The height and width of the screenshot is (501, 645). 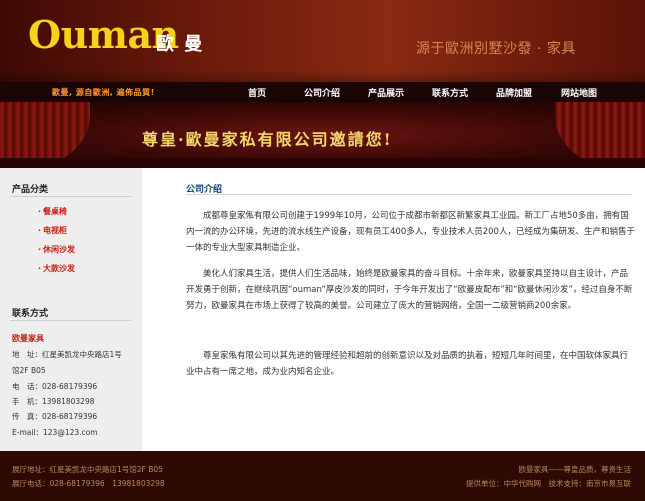 I want to click on contact-address: 地 址：红星美凯龙中央路店1号, so click(x=67, y=354).